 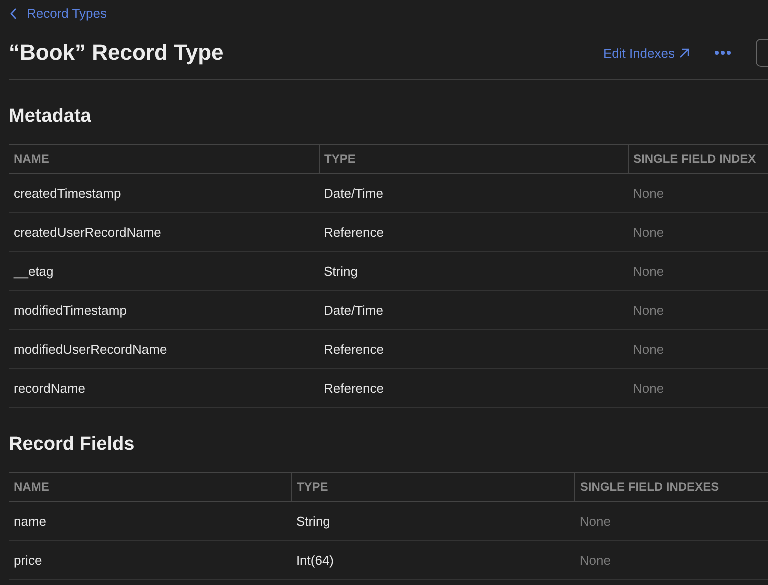 What do you see at coordinates (164, 193) in the screenshot?
I see `table-cell: createdTimestamp` at bounding box center [164, 193].